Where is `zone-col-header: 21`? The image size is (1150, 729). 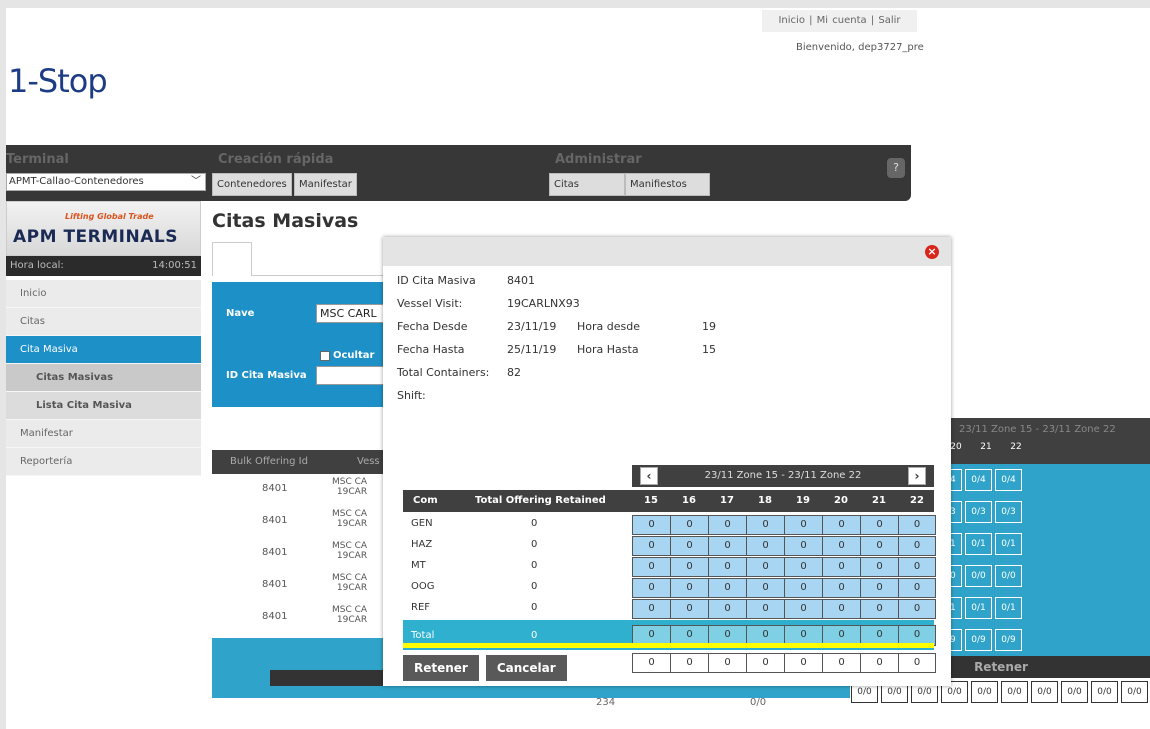 zone-col-header: 21 is located at coordinates (879, 500).